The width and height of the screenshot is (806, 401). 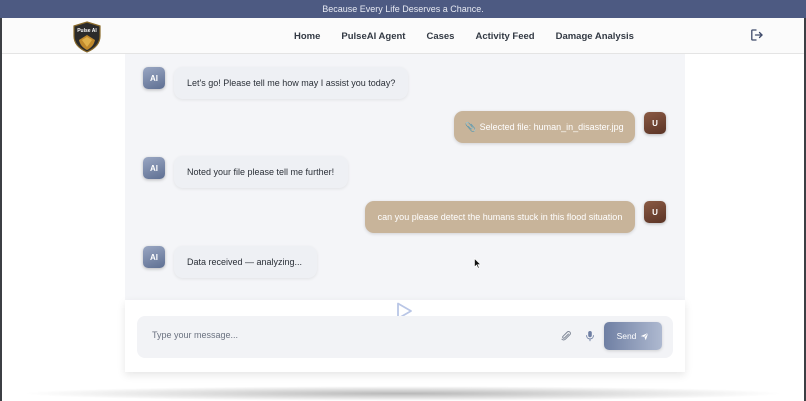 I want to click on logout-icon, so click(x=757, y=35).